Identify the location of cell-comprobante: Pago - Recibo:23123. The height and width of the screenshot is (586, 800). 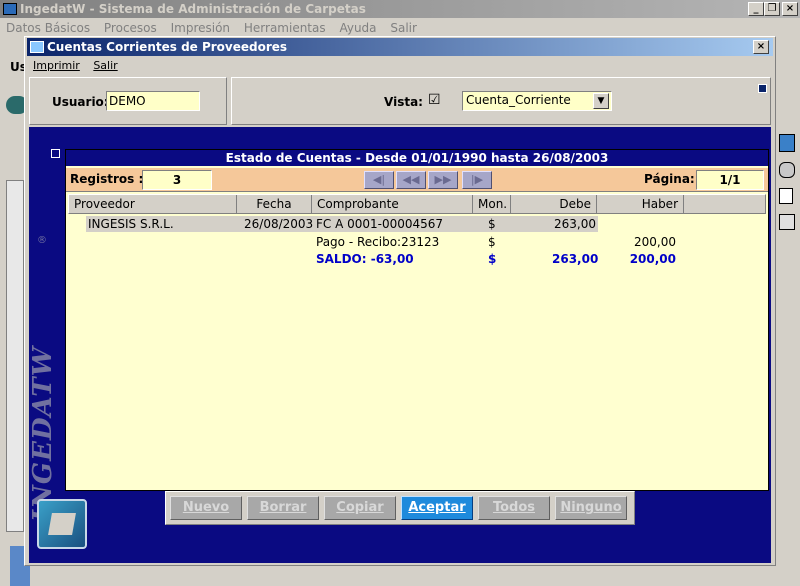
(378, 242).